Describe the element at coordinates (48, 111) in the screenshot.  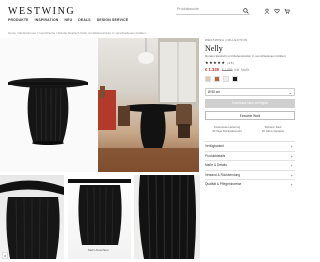
I see `table-illustration` at that location.